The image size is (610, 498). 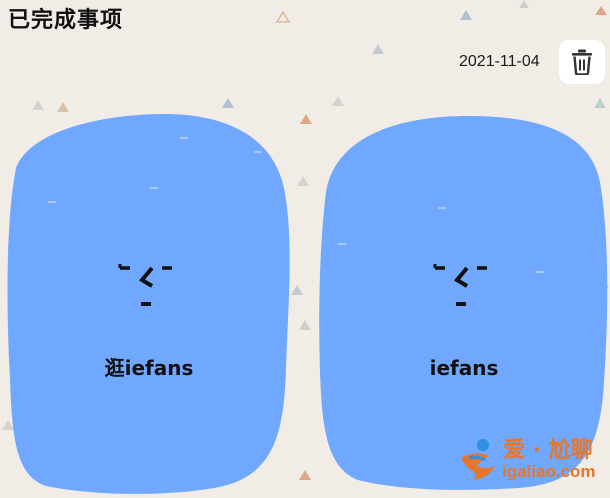 What do you see at coordinates (464, 368) in the screenshot?
I see `card-label: iefans` at bounding box center [464, 368].